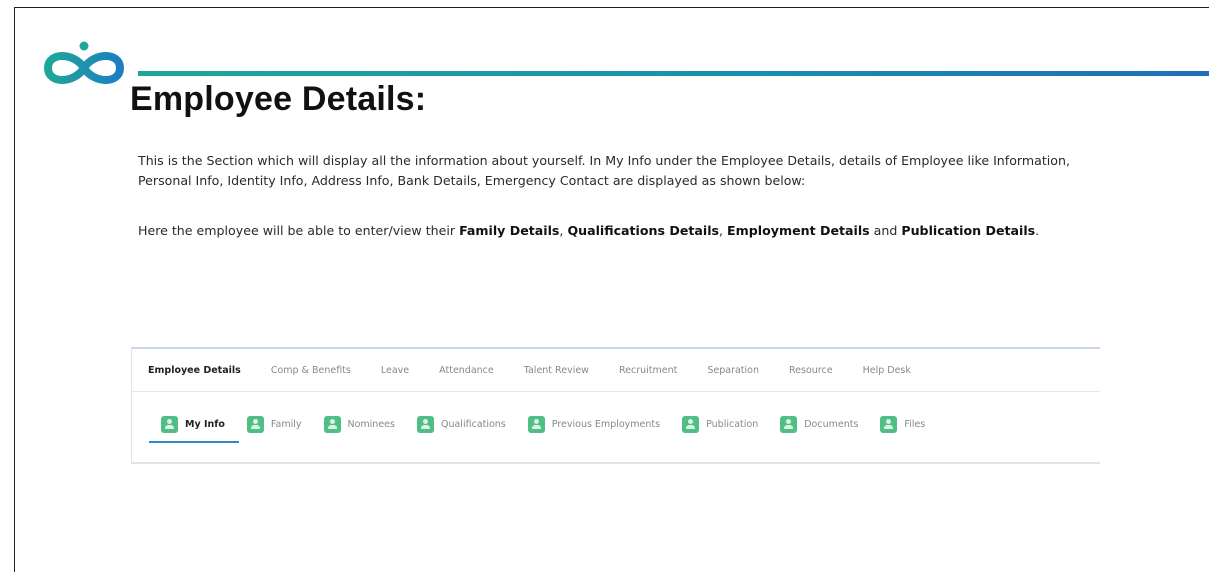 Image resolution: width=1209 pixels, height=572 pixels. I want to click on detail-paragraph-suffix: ., so click(1037, 230).